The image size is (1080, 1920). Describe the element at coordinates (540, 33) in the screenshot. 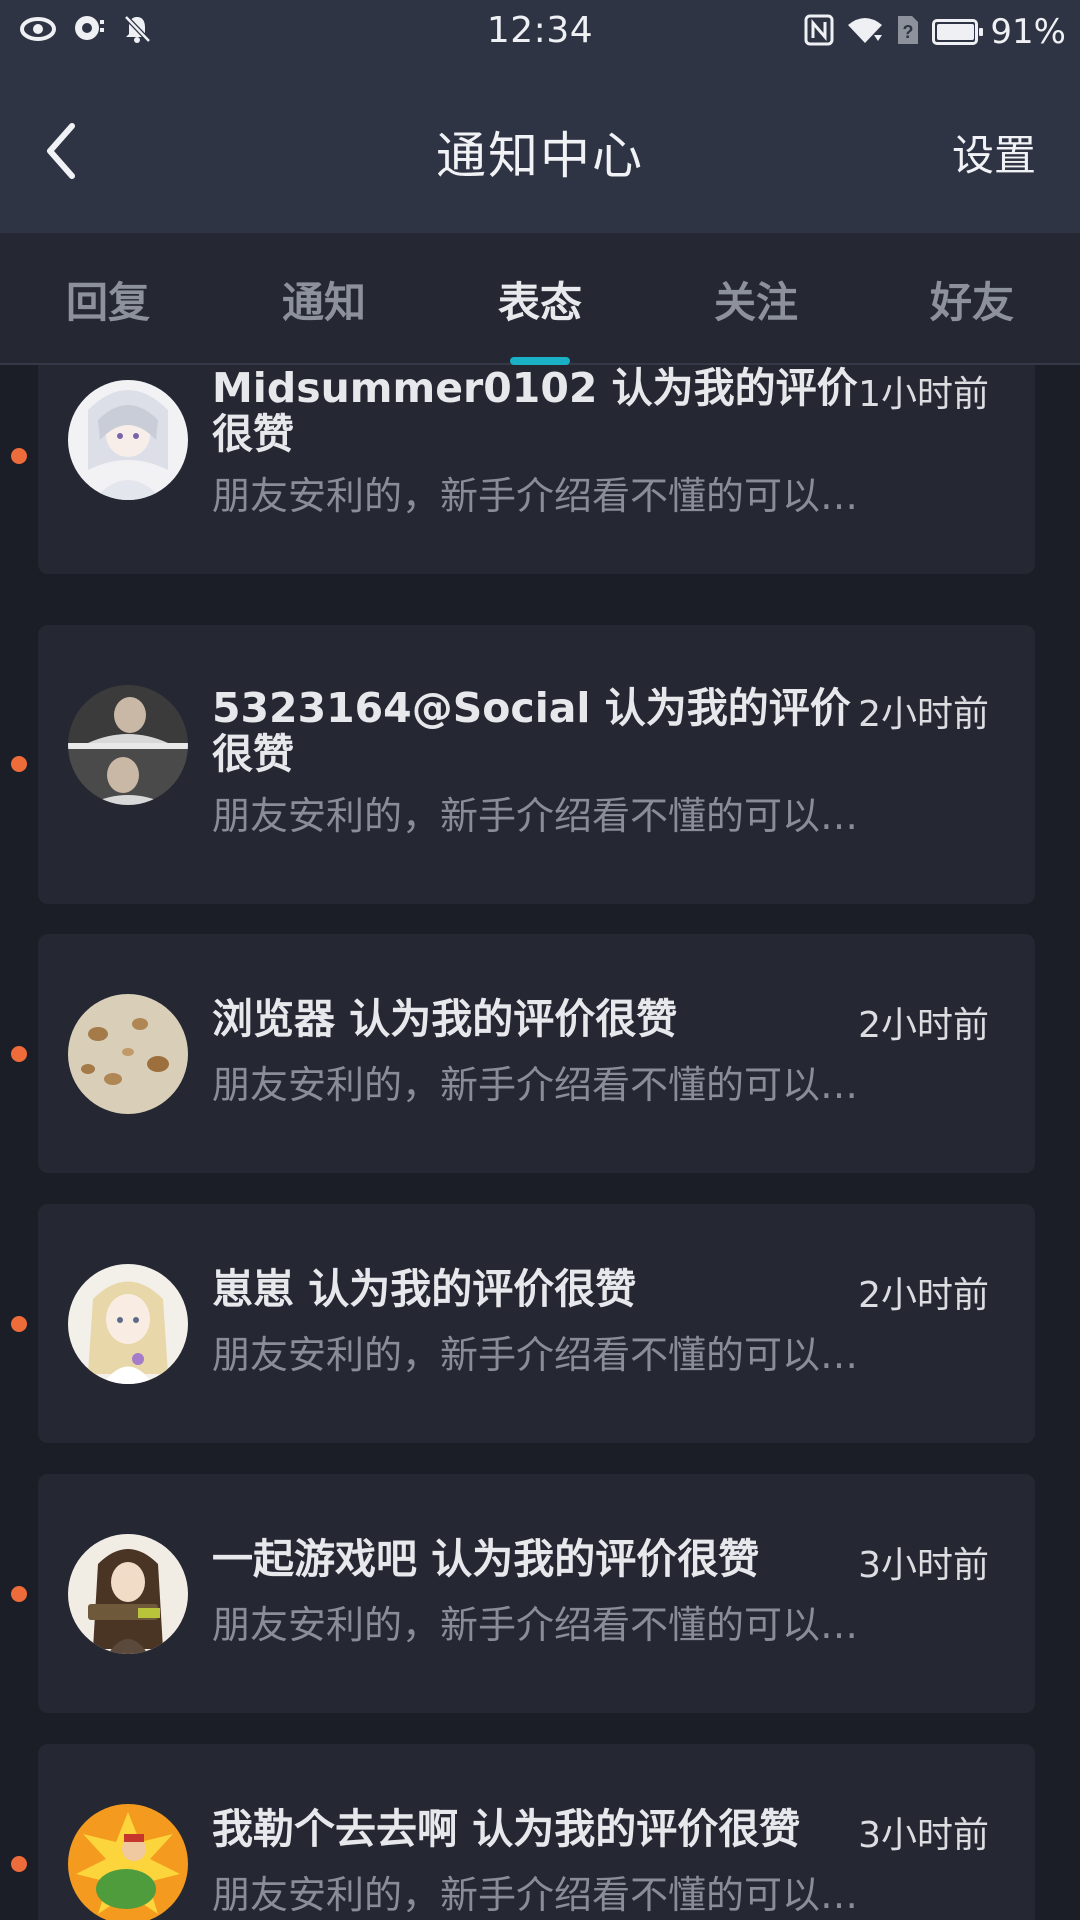

I see `status-bar: 12:34 ? 91%` at that location.